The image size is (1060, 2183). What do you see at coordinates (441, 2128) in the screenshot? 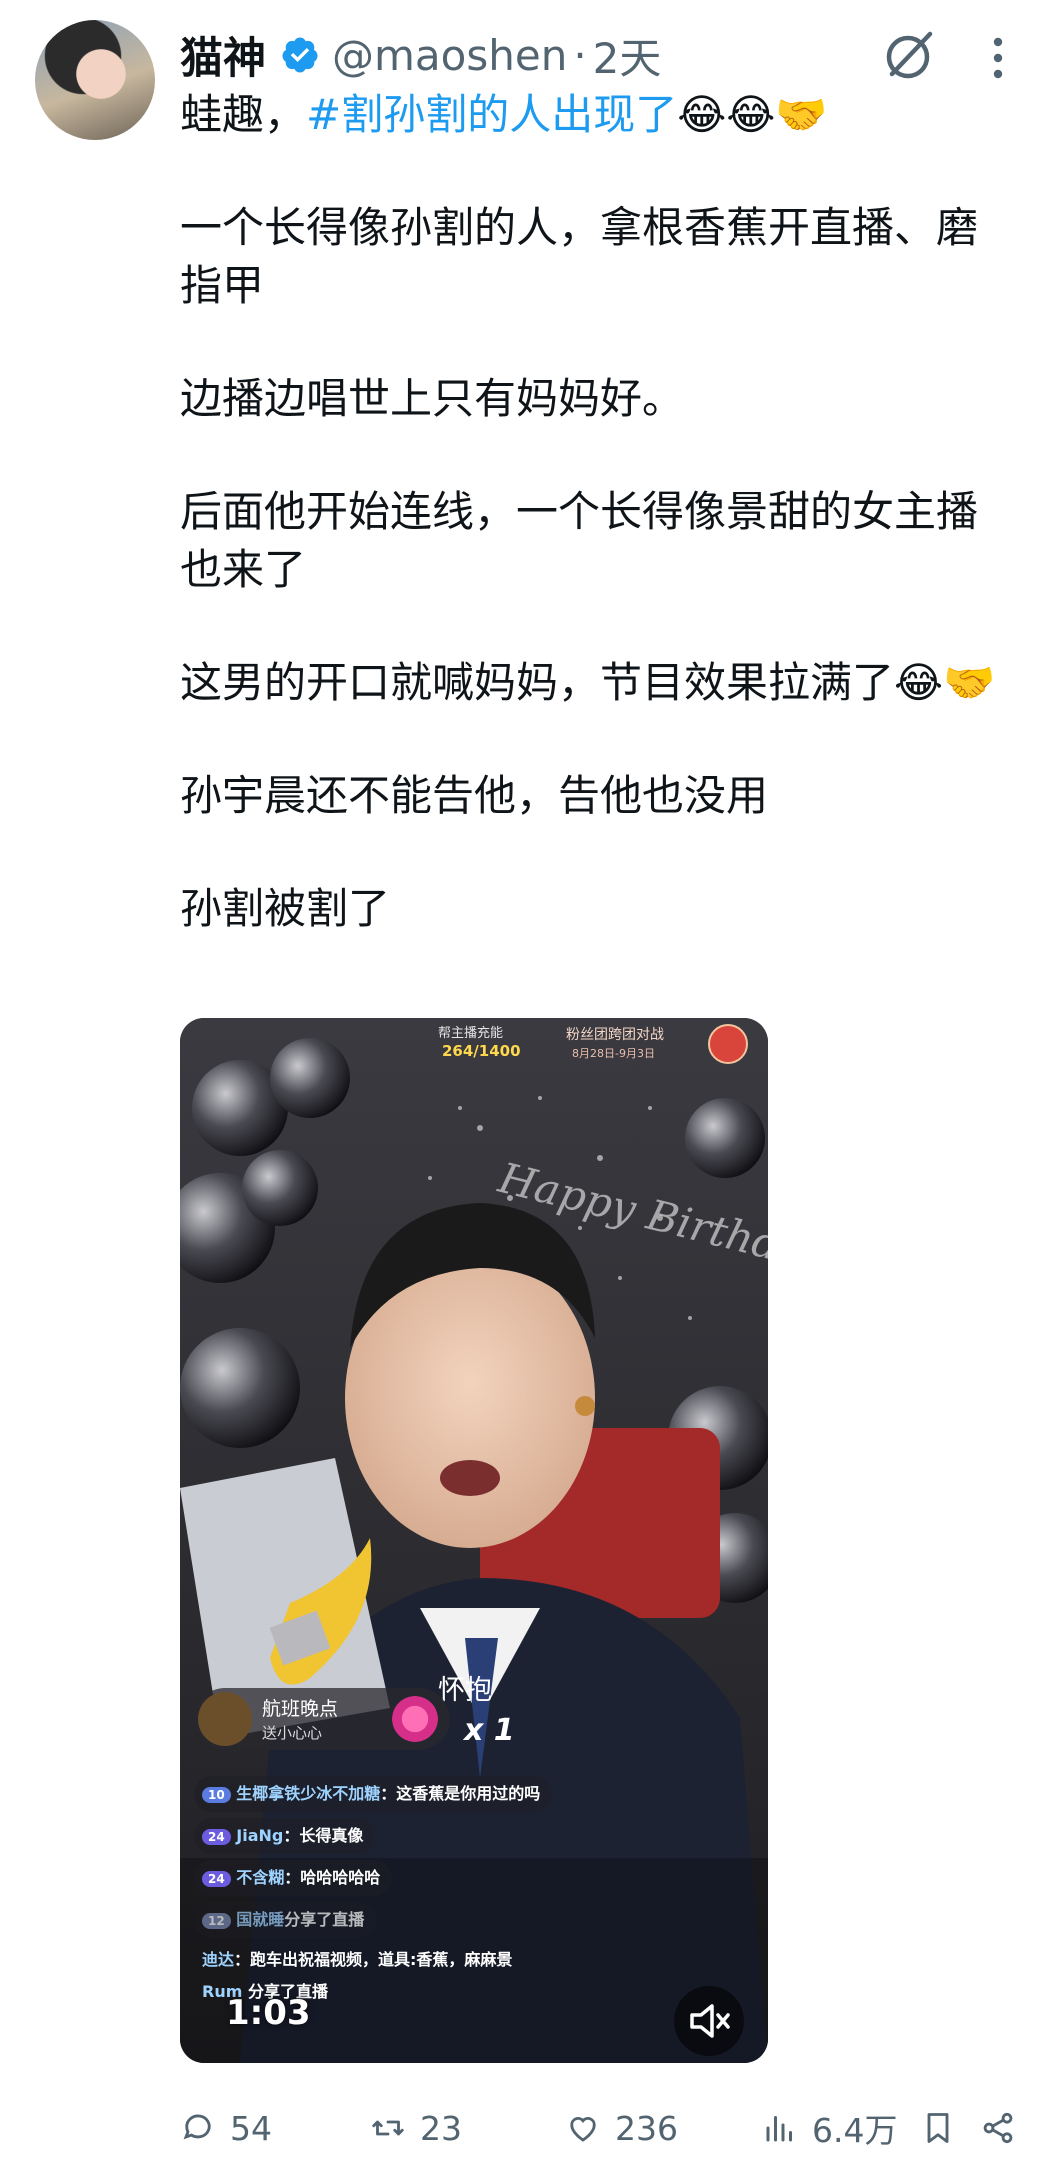
I see `repost-count: 23` at bounding box center [441, 2128].